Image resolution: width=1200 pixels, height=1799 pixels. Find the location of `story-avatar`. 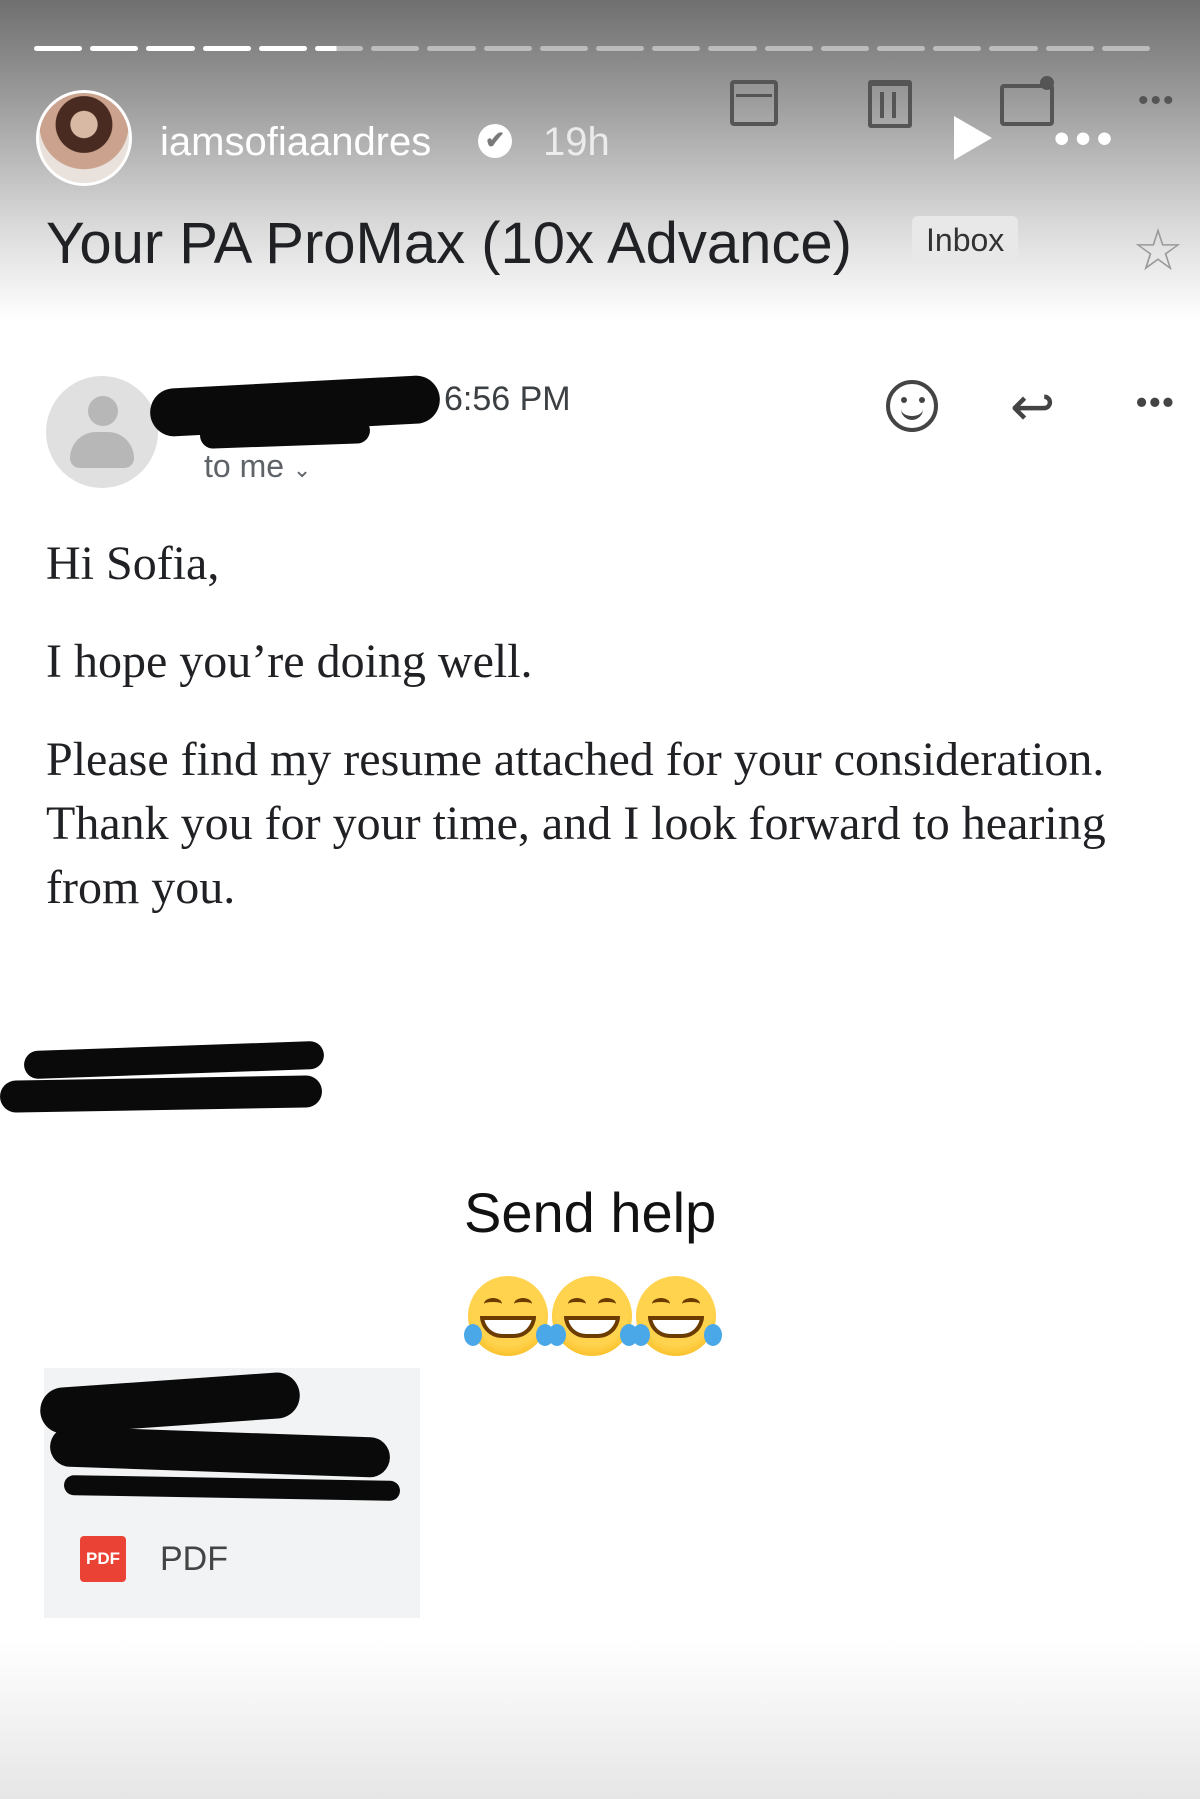

story-avatar is located at coordinates (84, 138).